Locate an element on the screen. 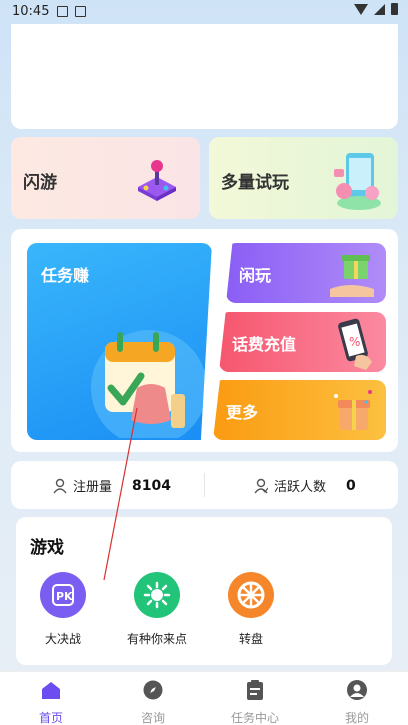 This screenshot has height=725, width=408. game-tap-challenge: 有种你来点 is located at coordinates (157, 609).